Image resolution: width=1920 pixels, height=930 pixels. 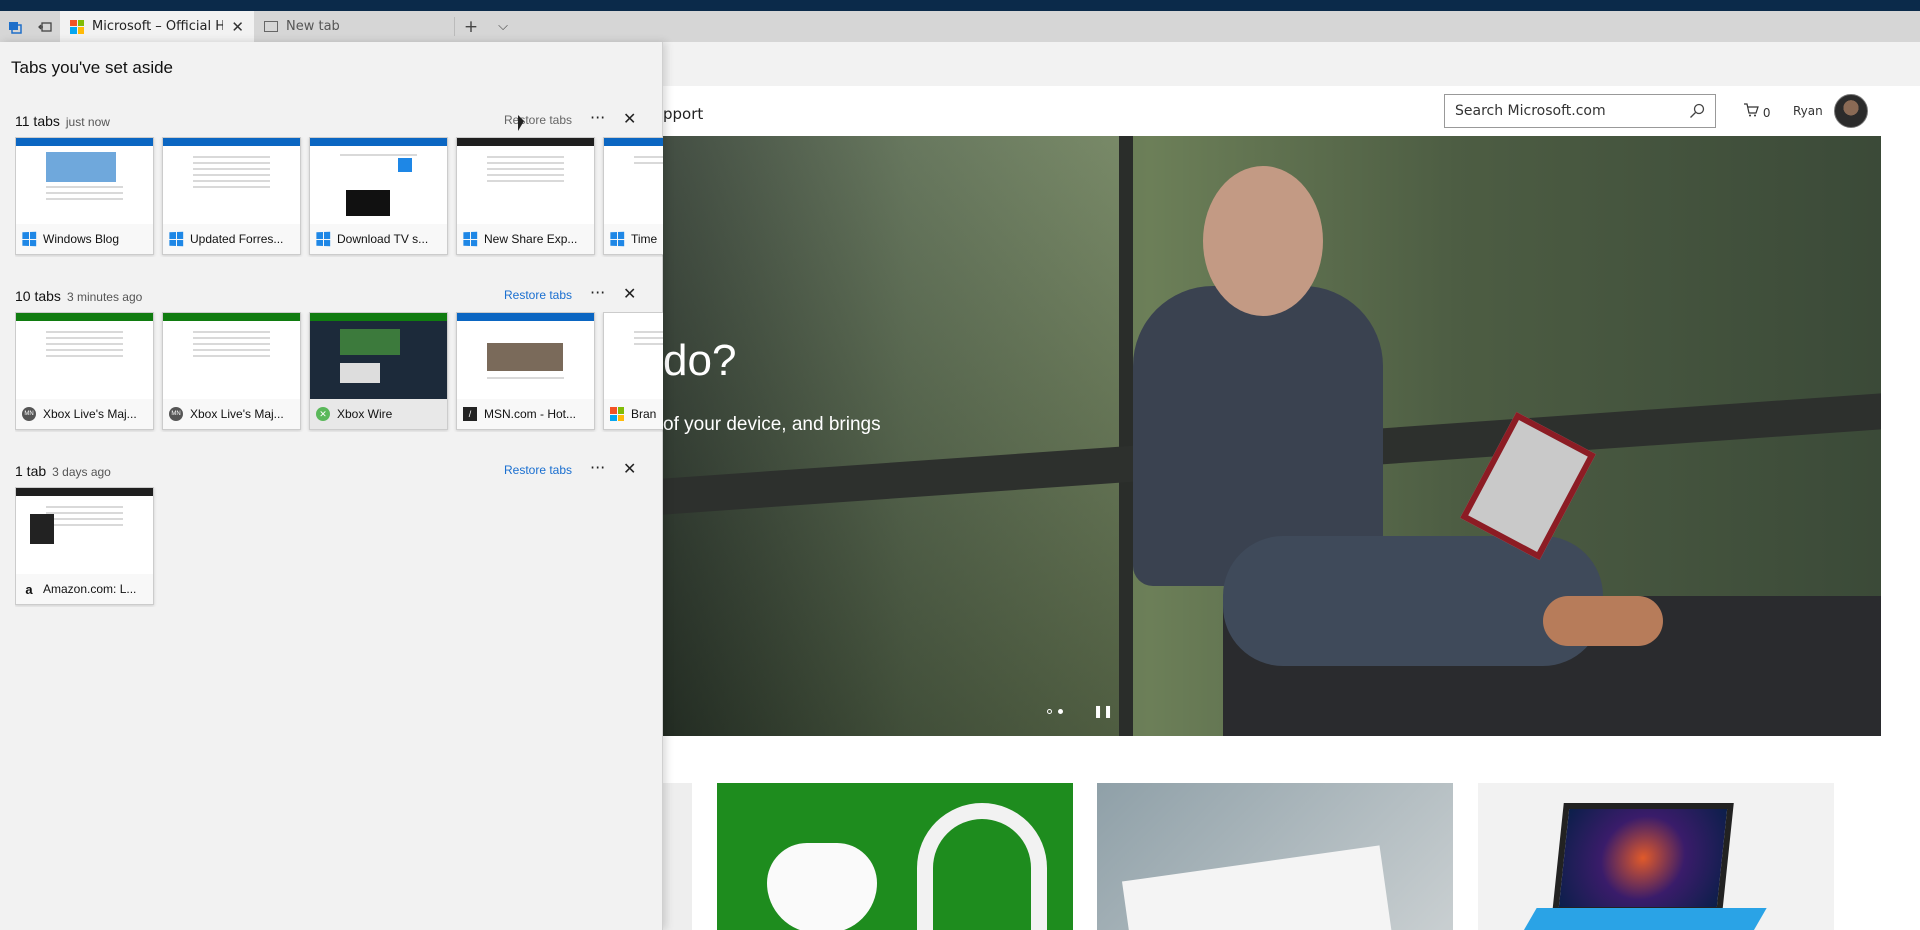 I want to click on panel-title: Tabs you've set aside, so click(x=92, y=67).